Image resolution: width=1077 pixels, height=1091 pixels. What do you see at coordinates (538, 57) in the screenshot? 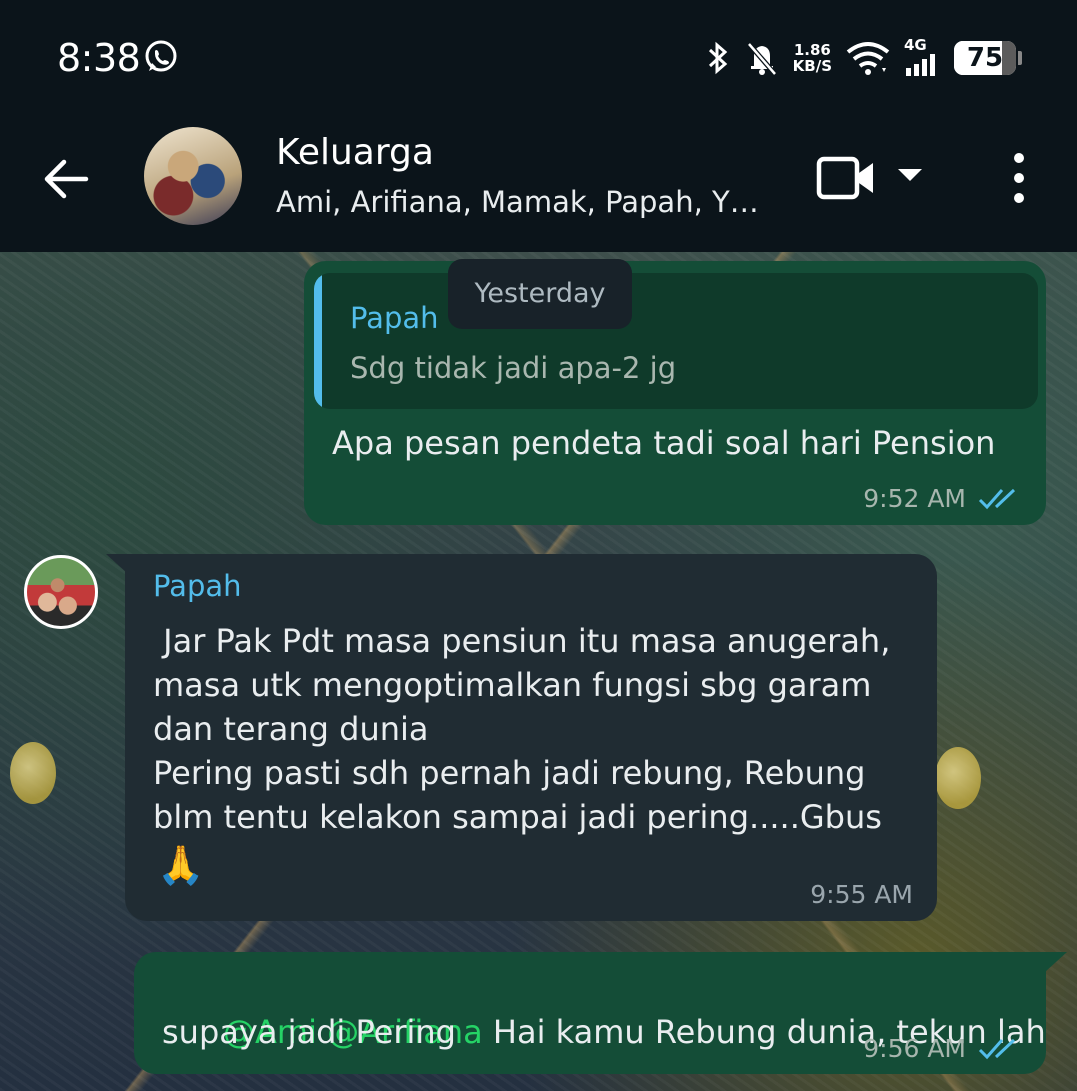
I see `status-bar: 8:38 1.86 KB/S 4G 75` at bounding box center [538, 57].